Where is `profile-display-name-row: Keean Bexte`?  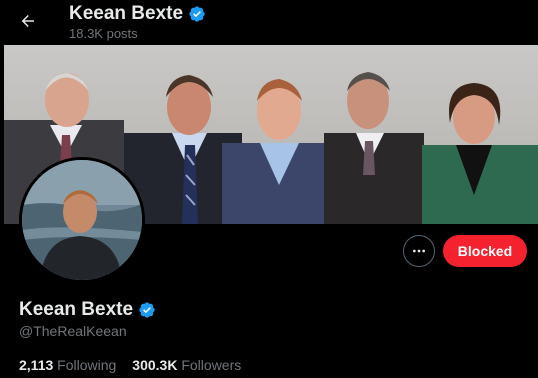
profile-display-name-row: Keean Bexte is located at coordinates (87, 310).